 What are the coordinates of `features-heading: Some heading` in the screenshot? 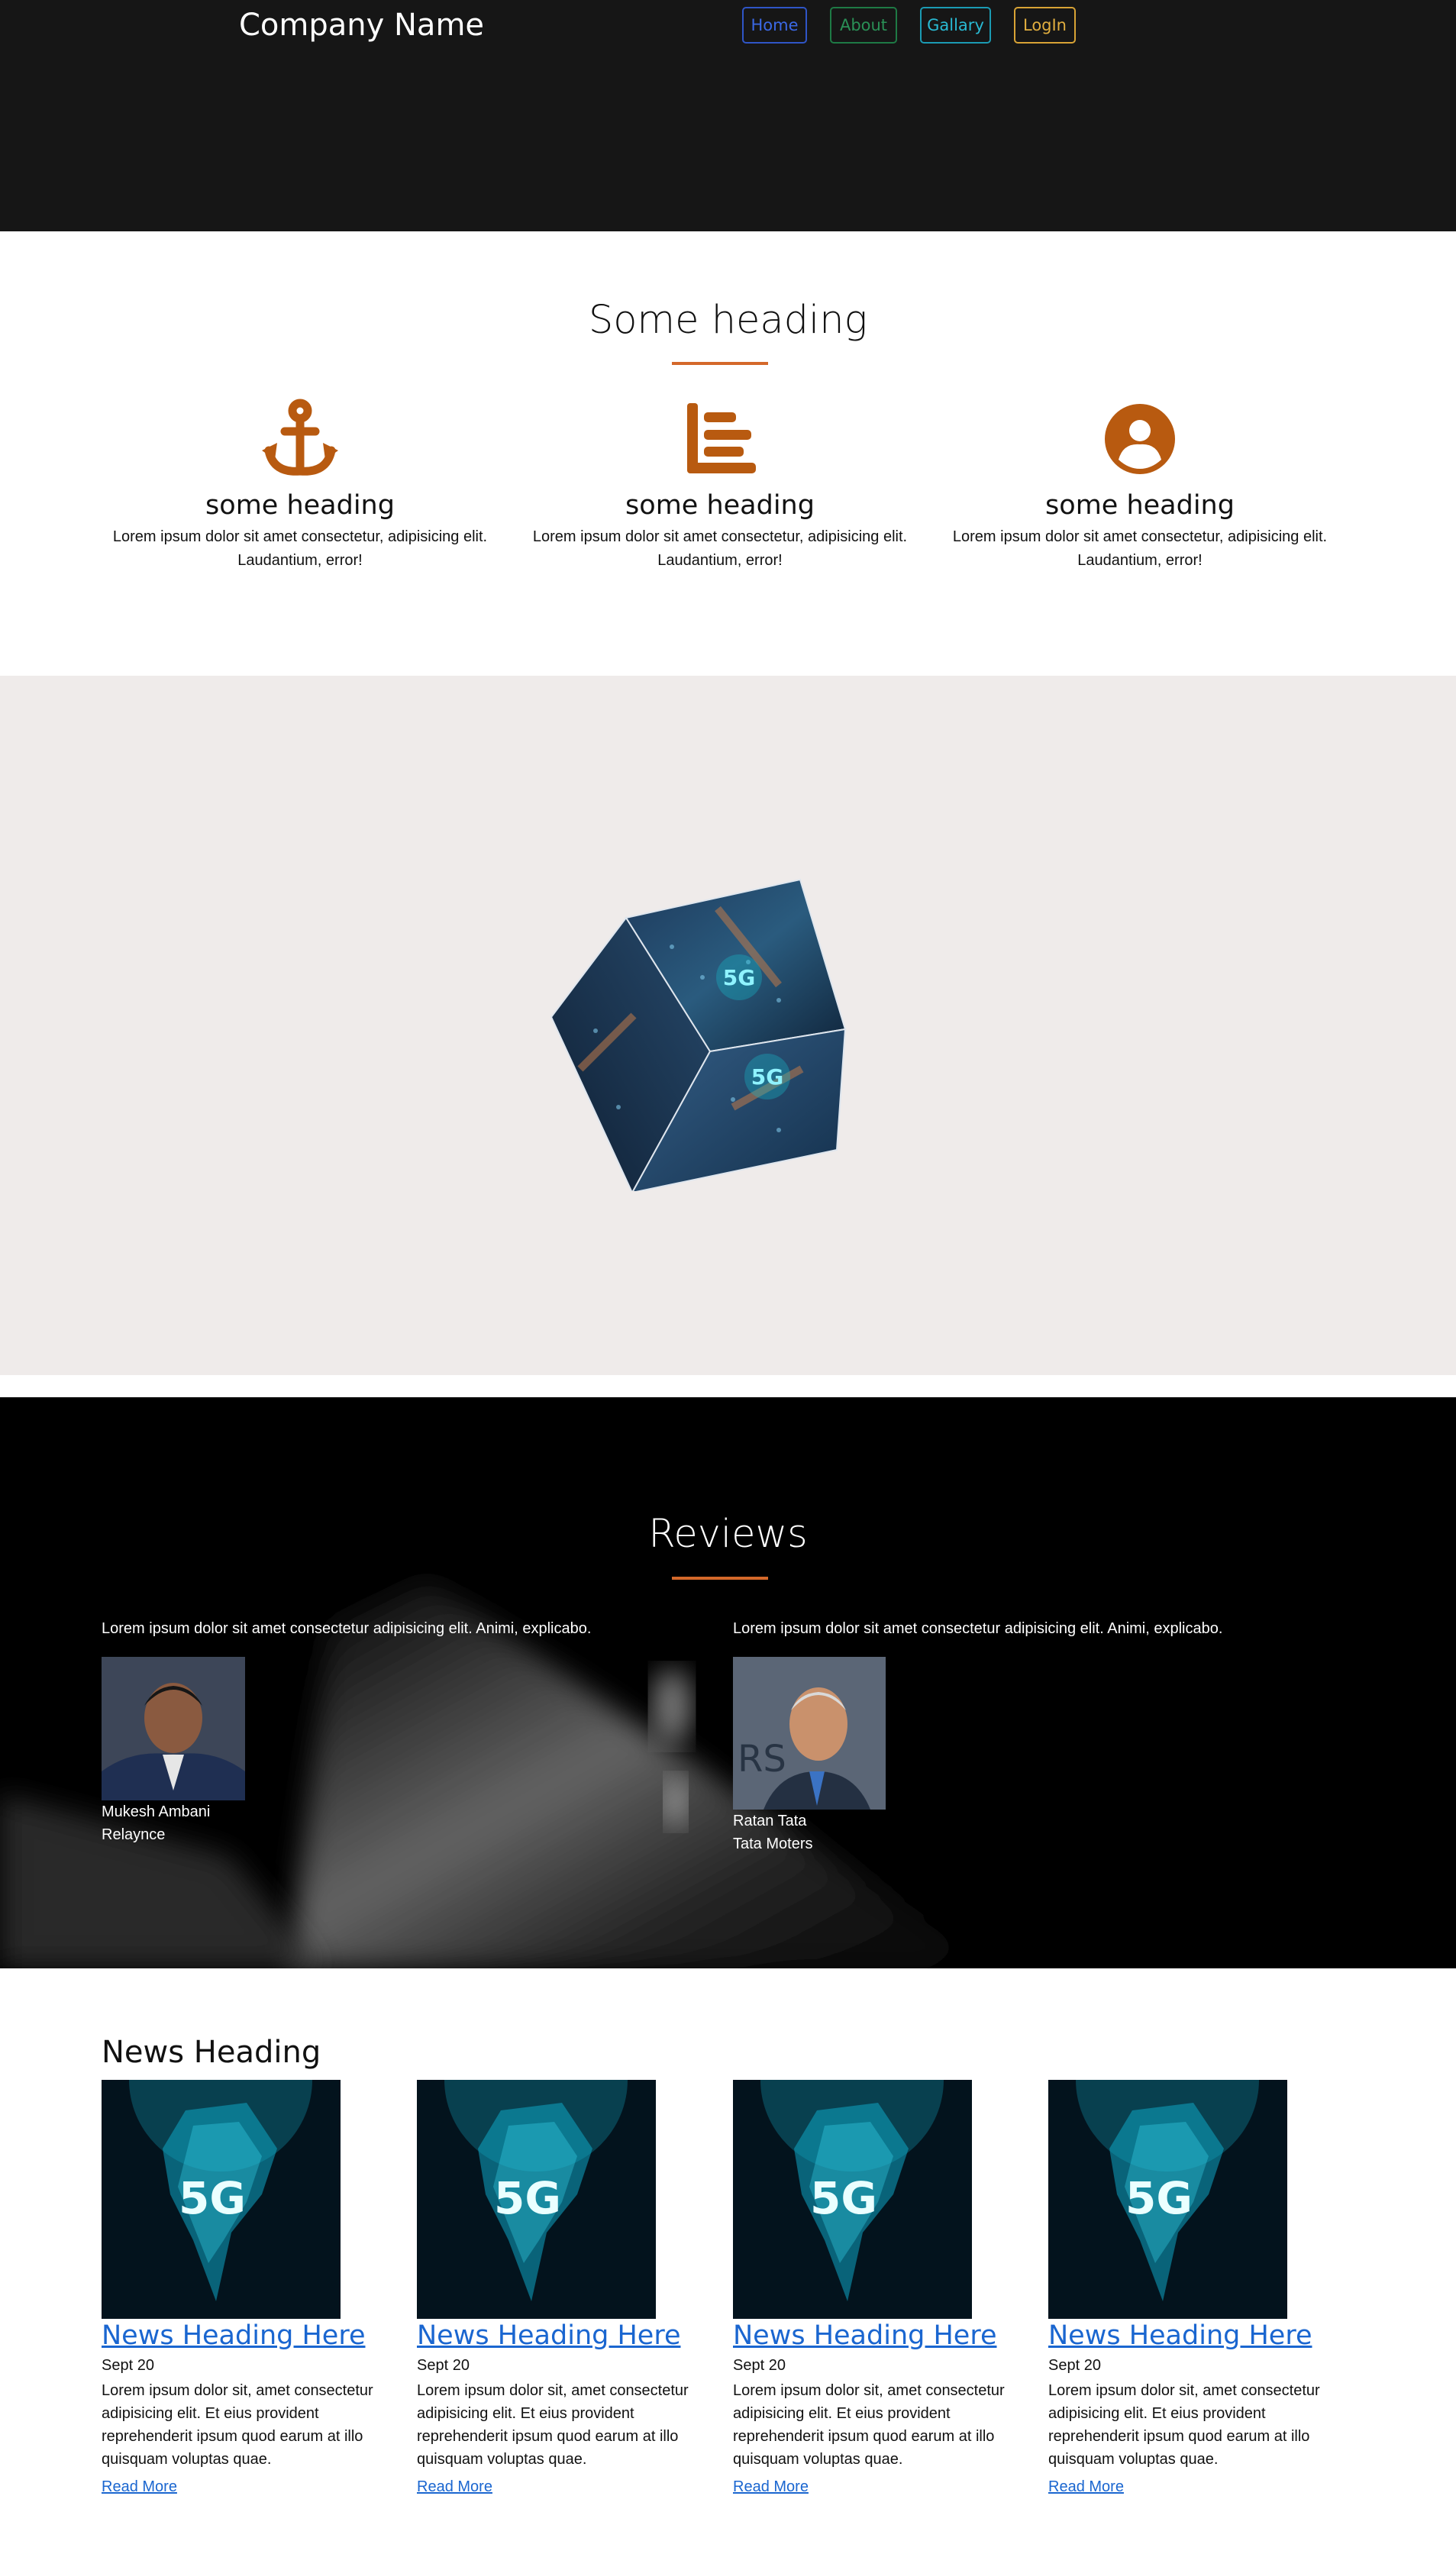 It's located at (728, 320).